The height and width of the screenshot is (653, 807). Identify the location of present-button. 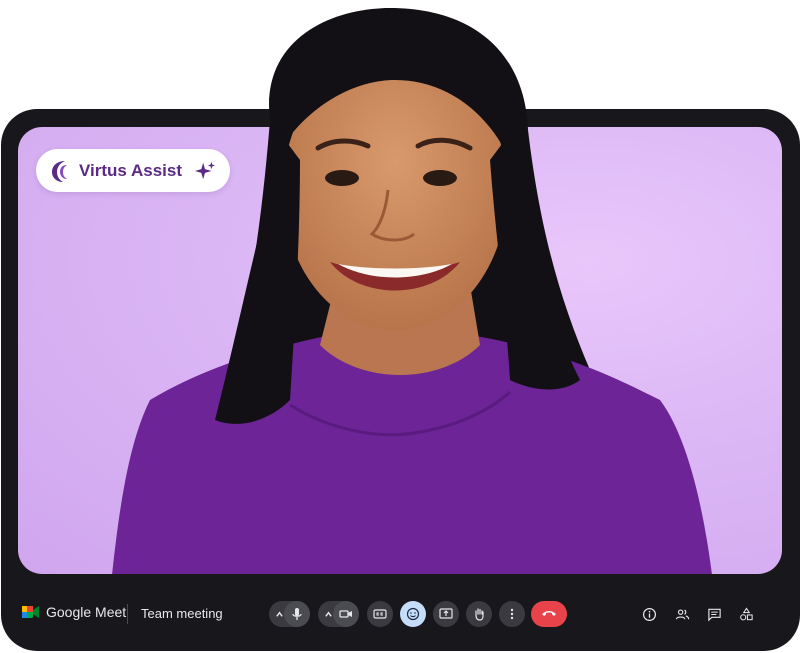
(446, 614).